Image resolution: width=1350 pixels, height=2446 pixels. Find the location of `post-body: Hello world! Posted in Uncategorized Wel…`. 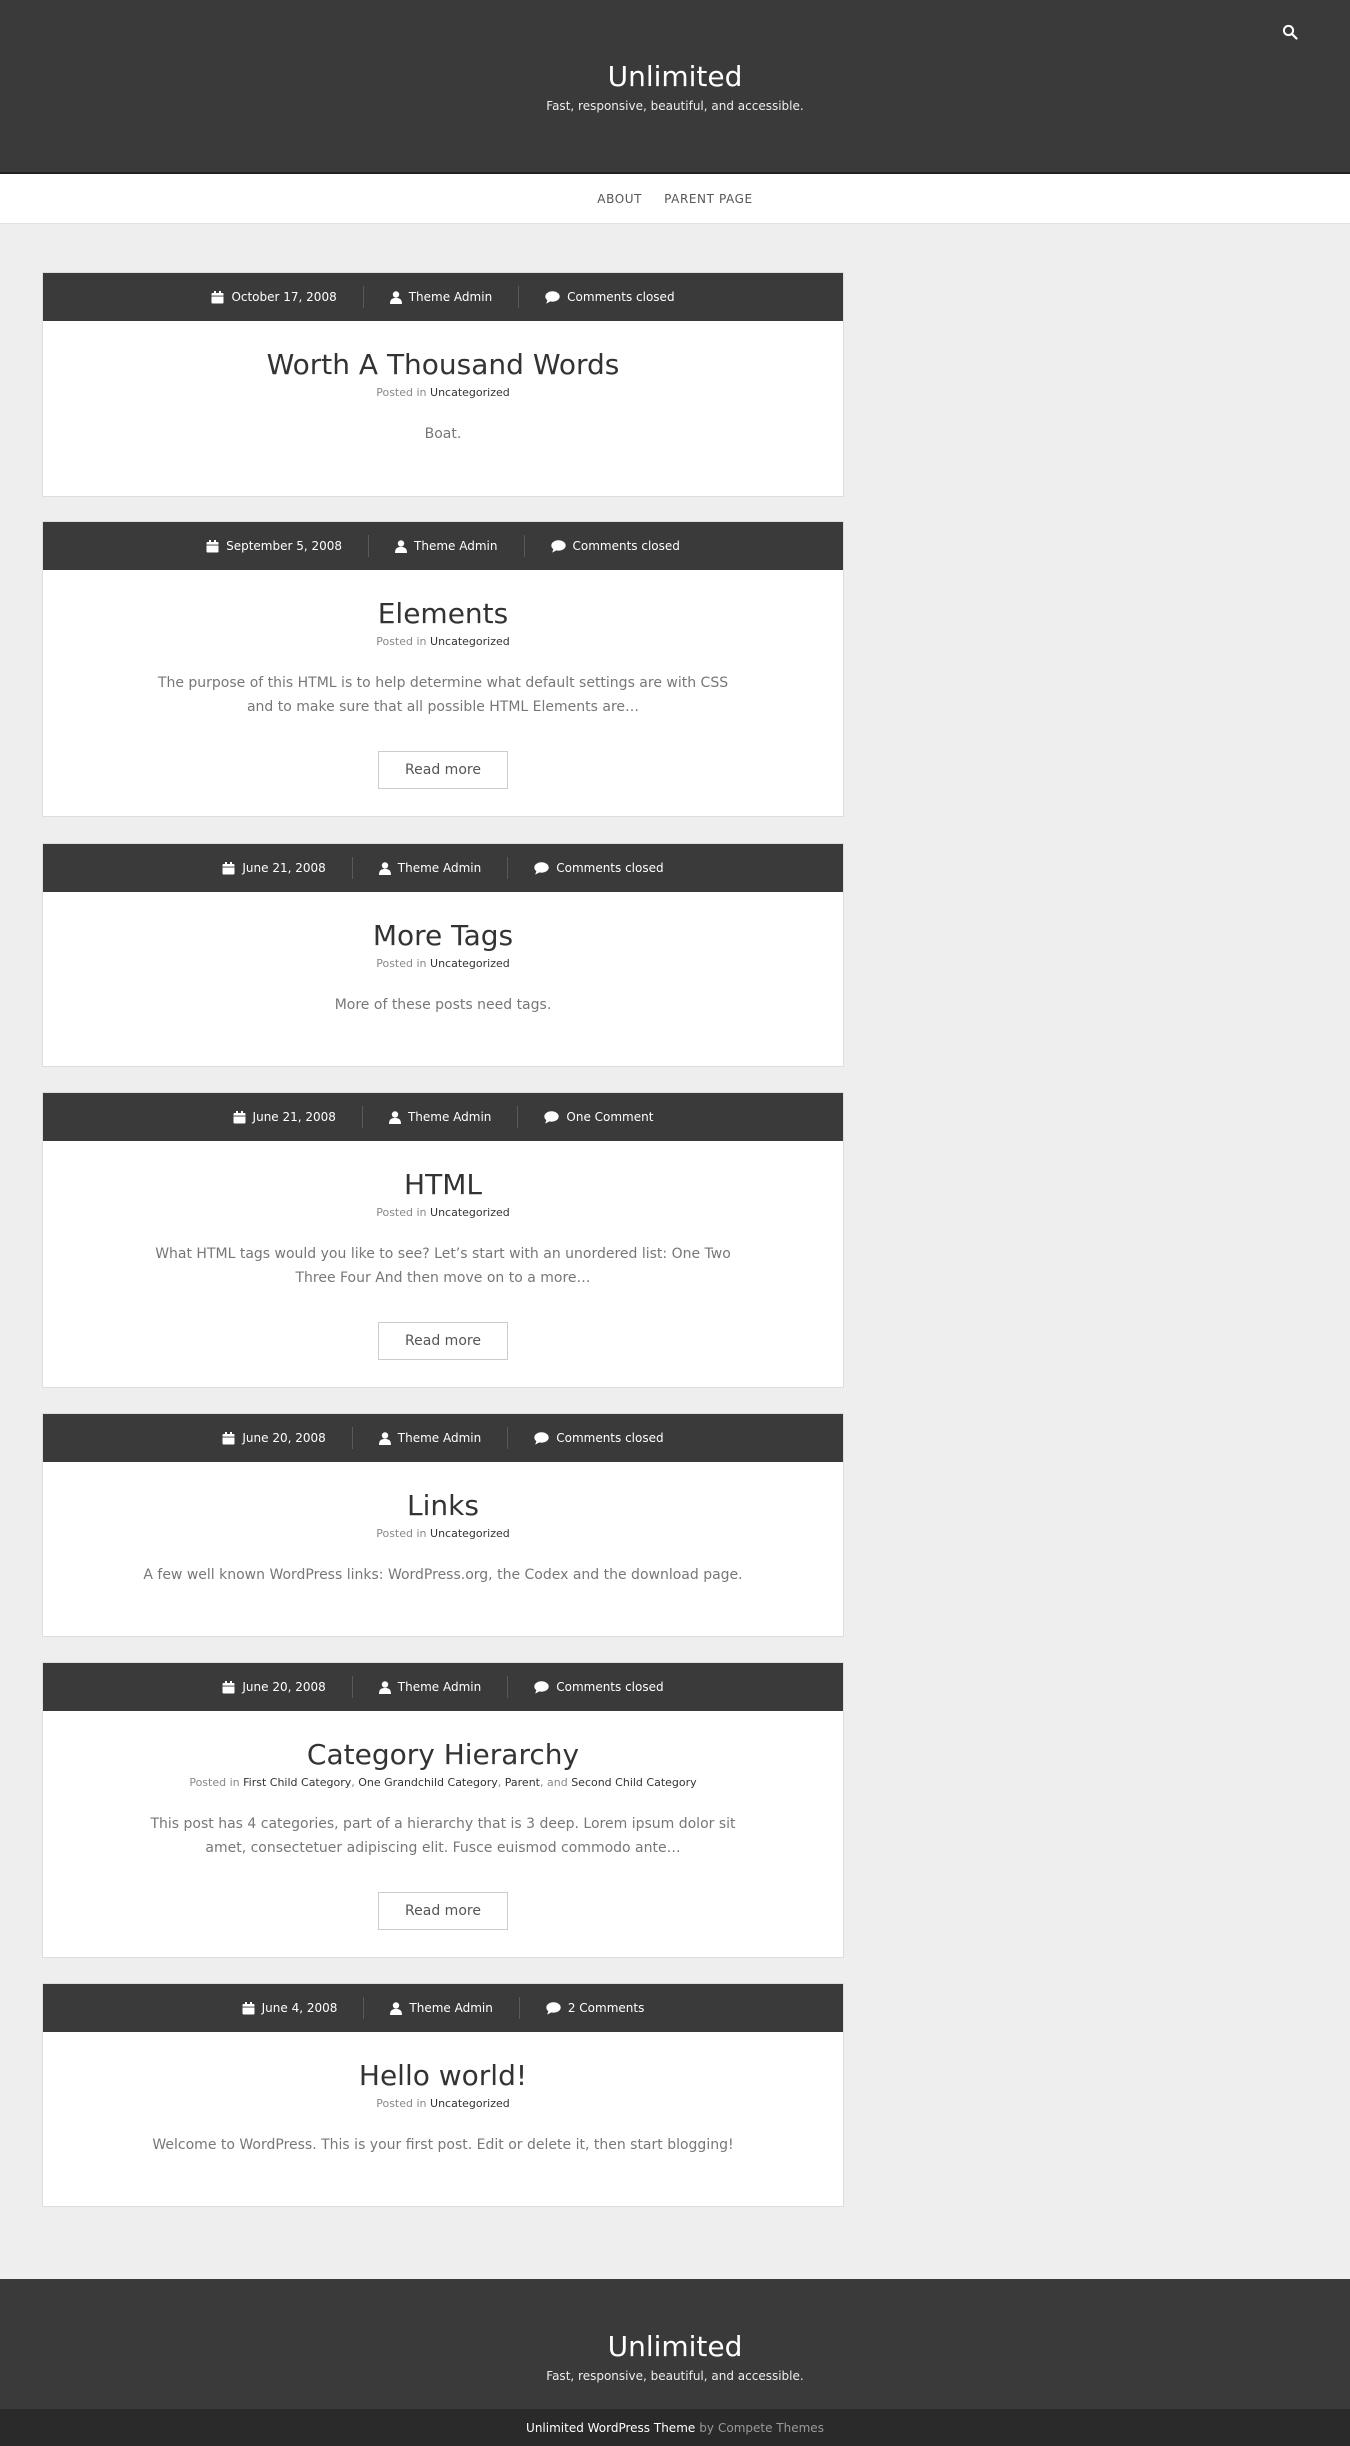

post-body: Hello world! Posted in Uncategorized Wel… is located at coordinates (443, 2094).